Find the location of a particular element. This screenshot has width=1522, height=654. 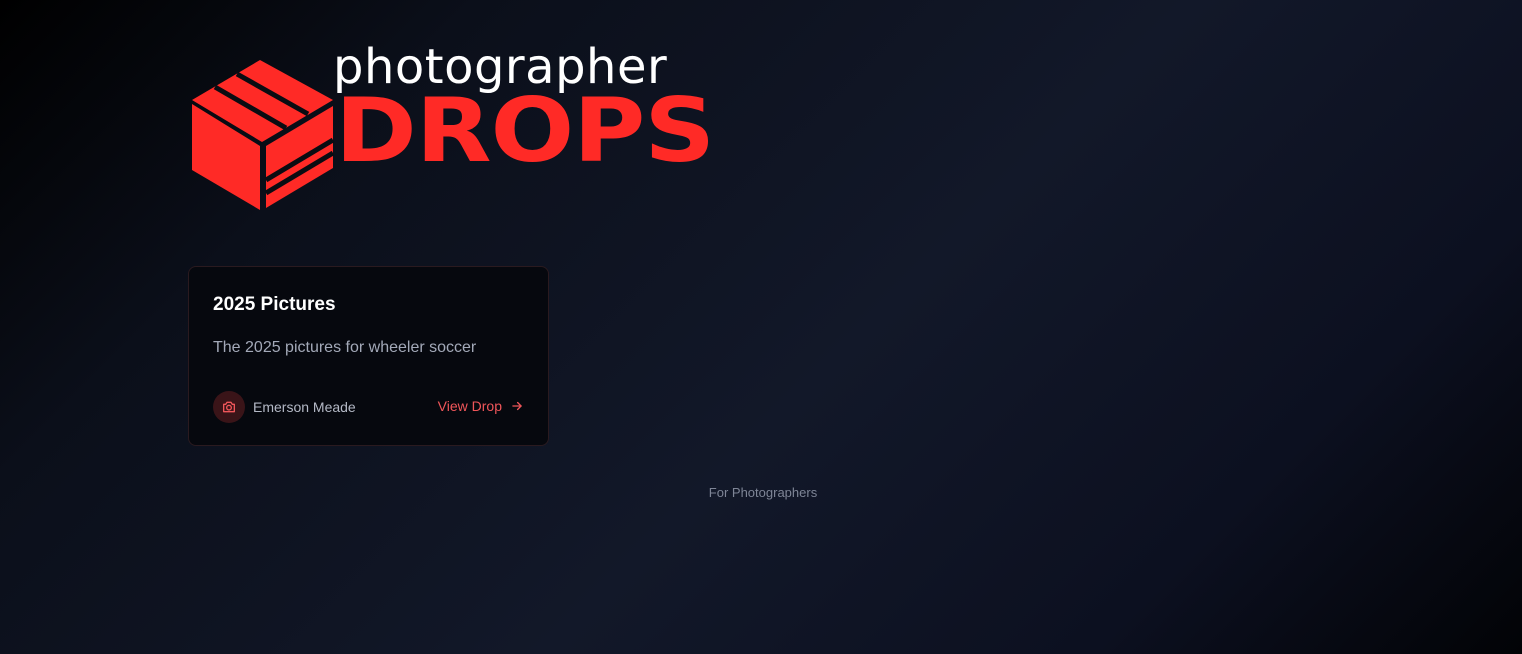

drop-title: 2025 Pictures is located at coordinates (274, 304).